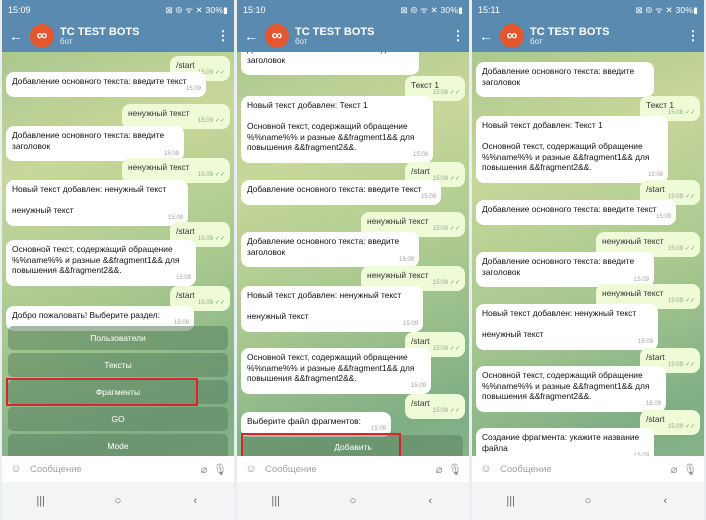 The width and height of the screenshot is (706, 520). I want to click on status-time: 15:10, so click(254, 10).